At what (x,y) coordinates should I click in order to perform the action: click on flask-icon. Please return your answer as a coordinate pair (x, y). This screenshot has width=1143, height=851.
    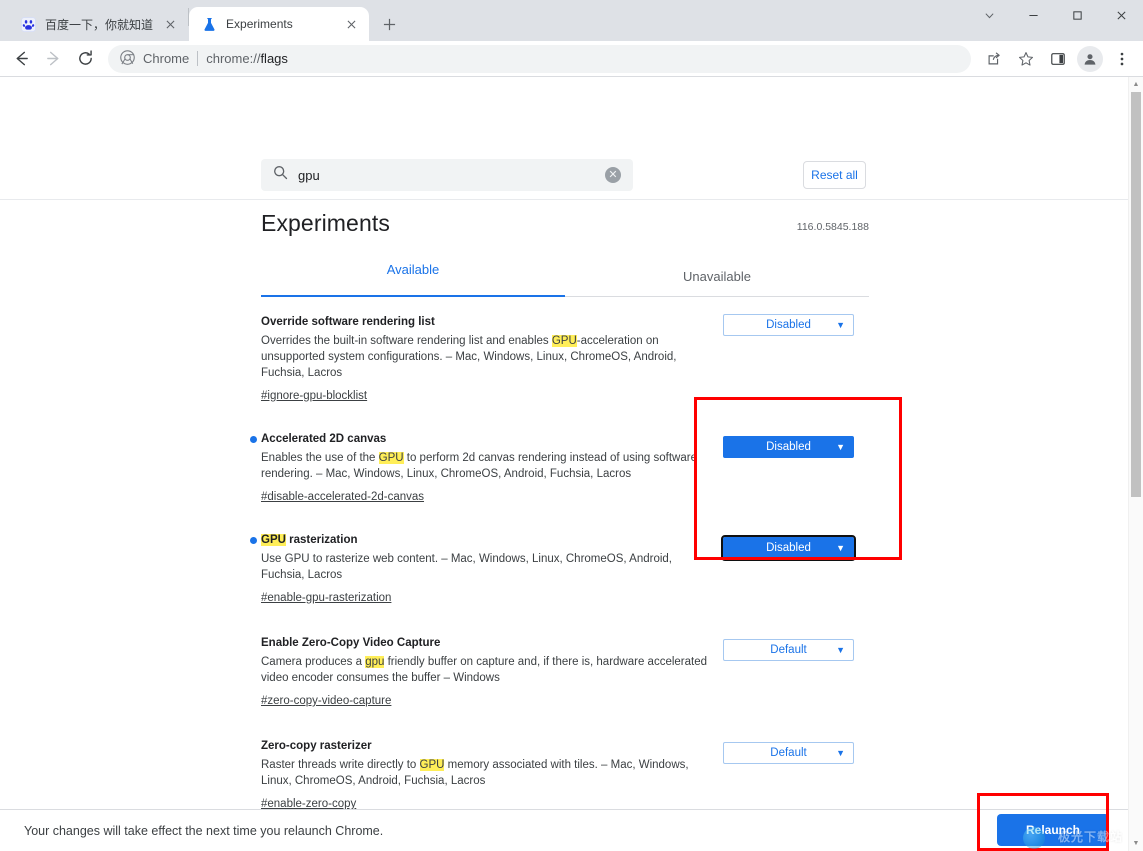
    Looking at the image, I should click on (209, 24).